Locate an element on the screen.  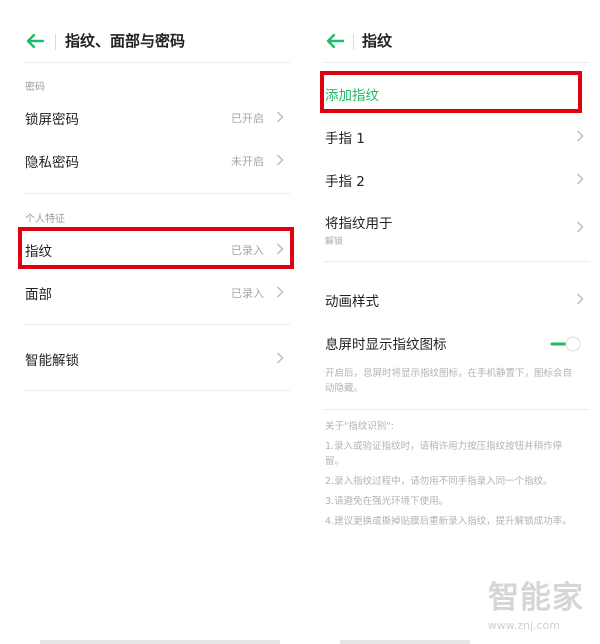
tips-title: 关于"指纹识别": is located at coordinates (359, 426).